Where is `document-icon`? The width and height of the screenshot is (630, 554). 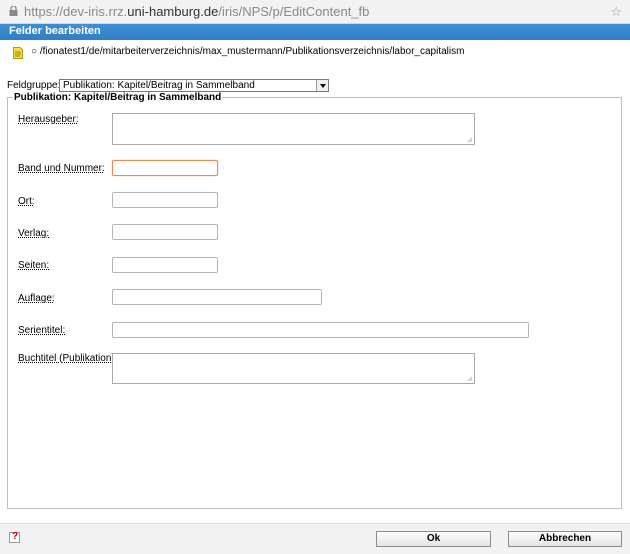 document-icon is located at coordinates (18, 53).